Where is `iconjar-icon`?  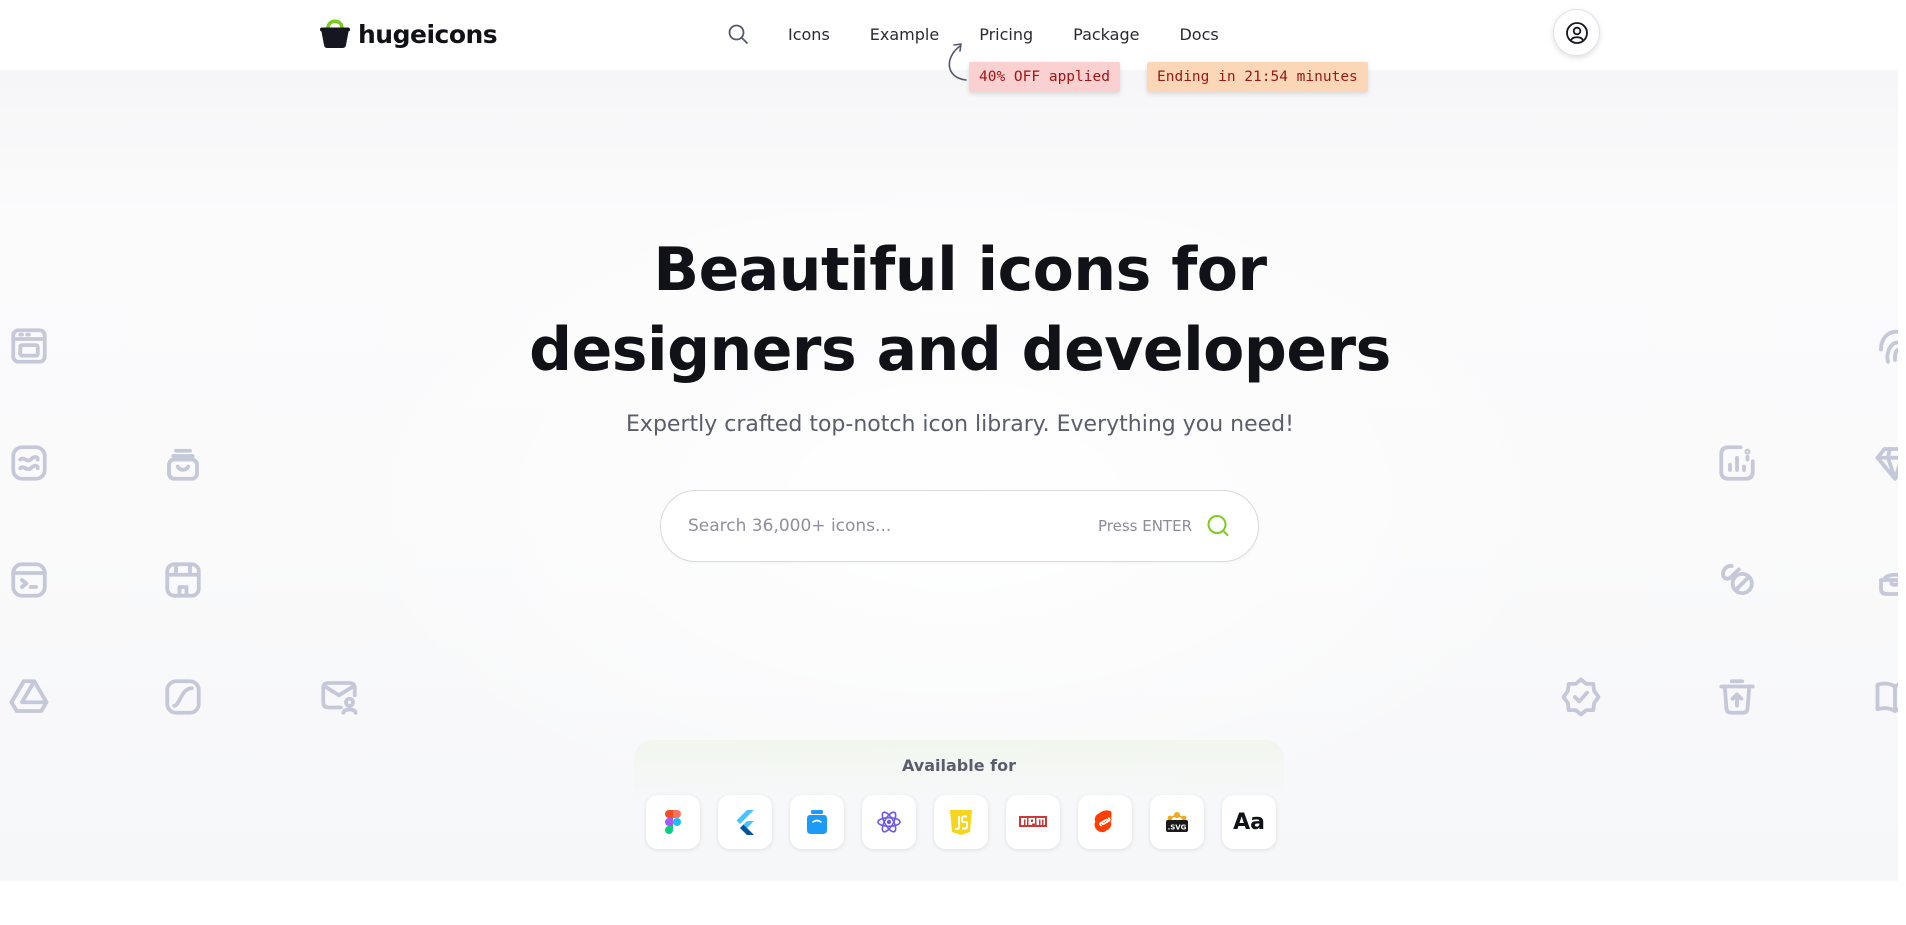 iconjar-icon is located at coordinates (817, 822).